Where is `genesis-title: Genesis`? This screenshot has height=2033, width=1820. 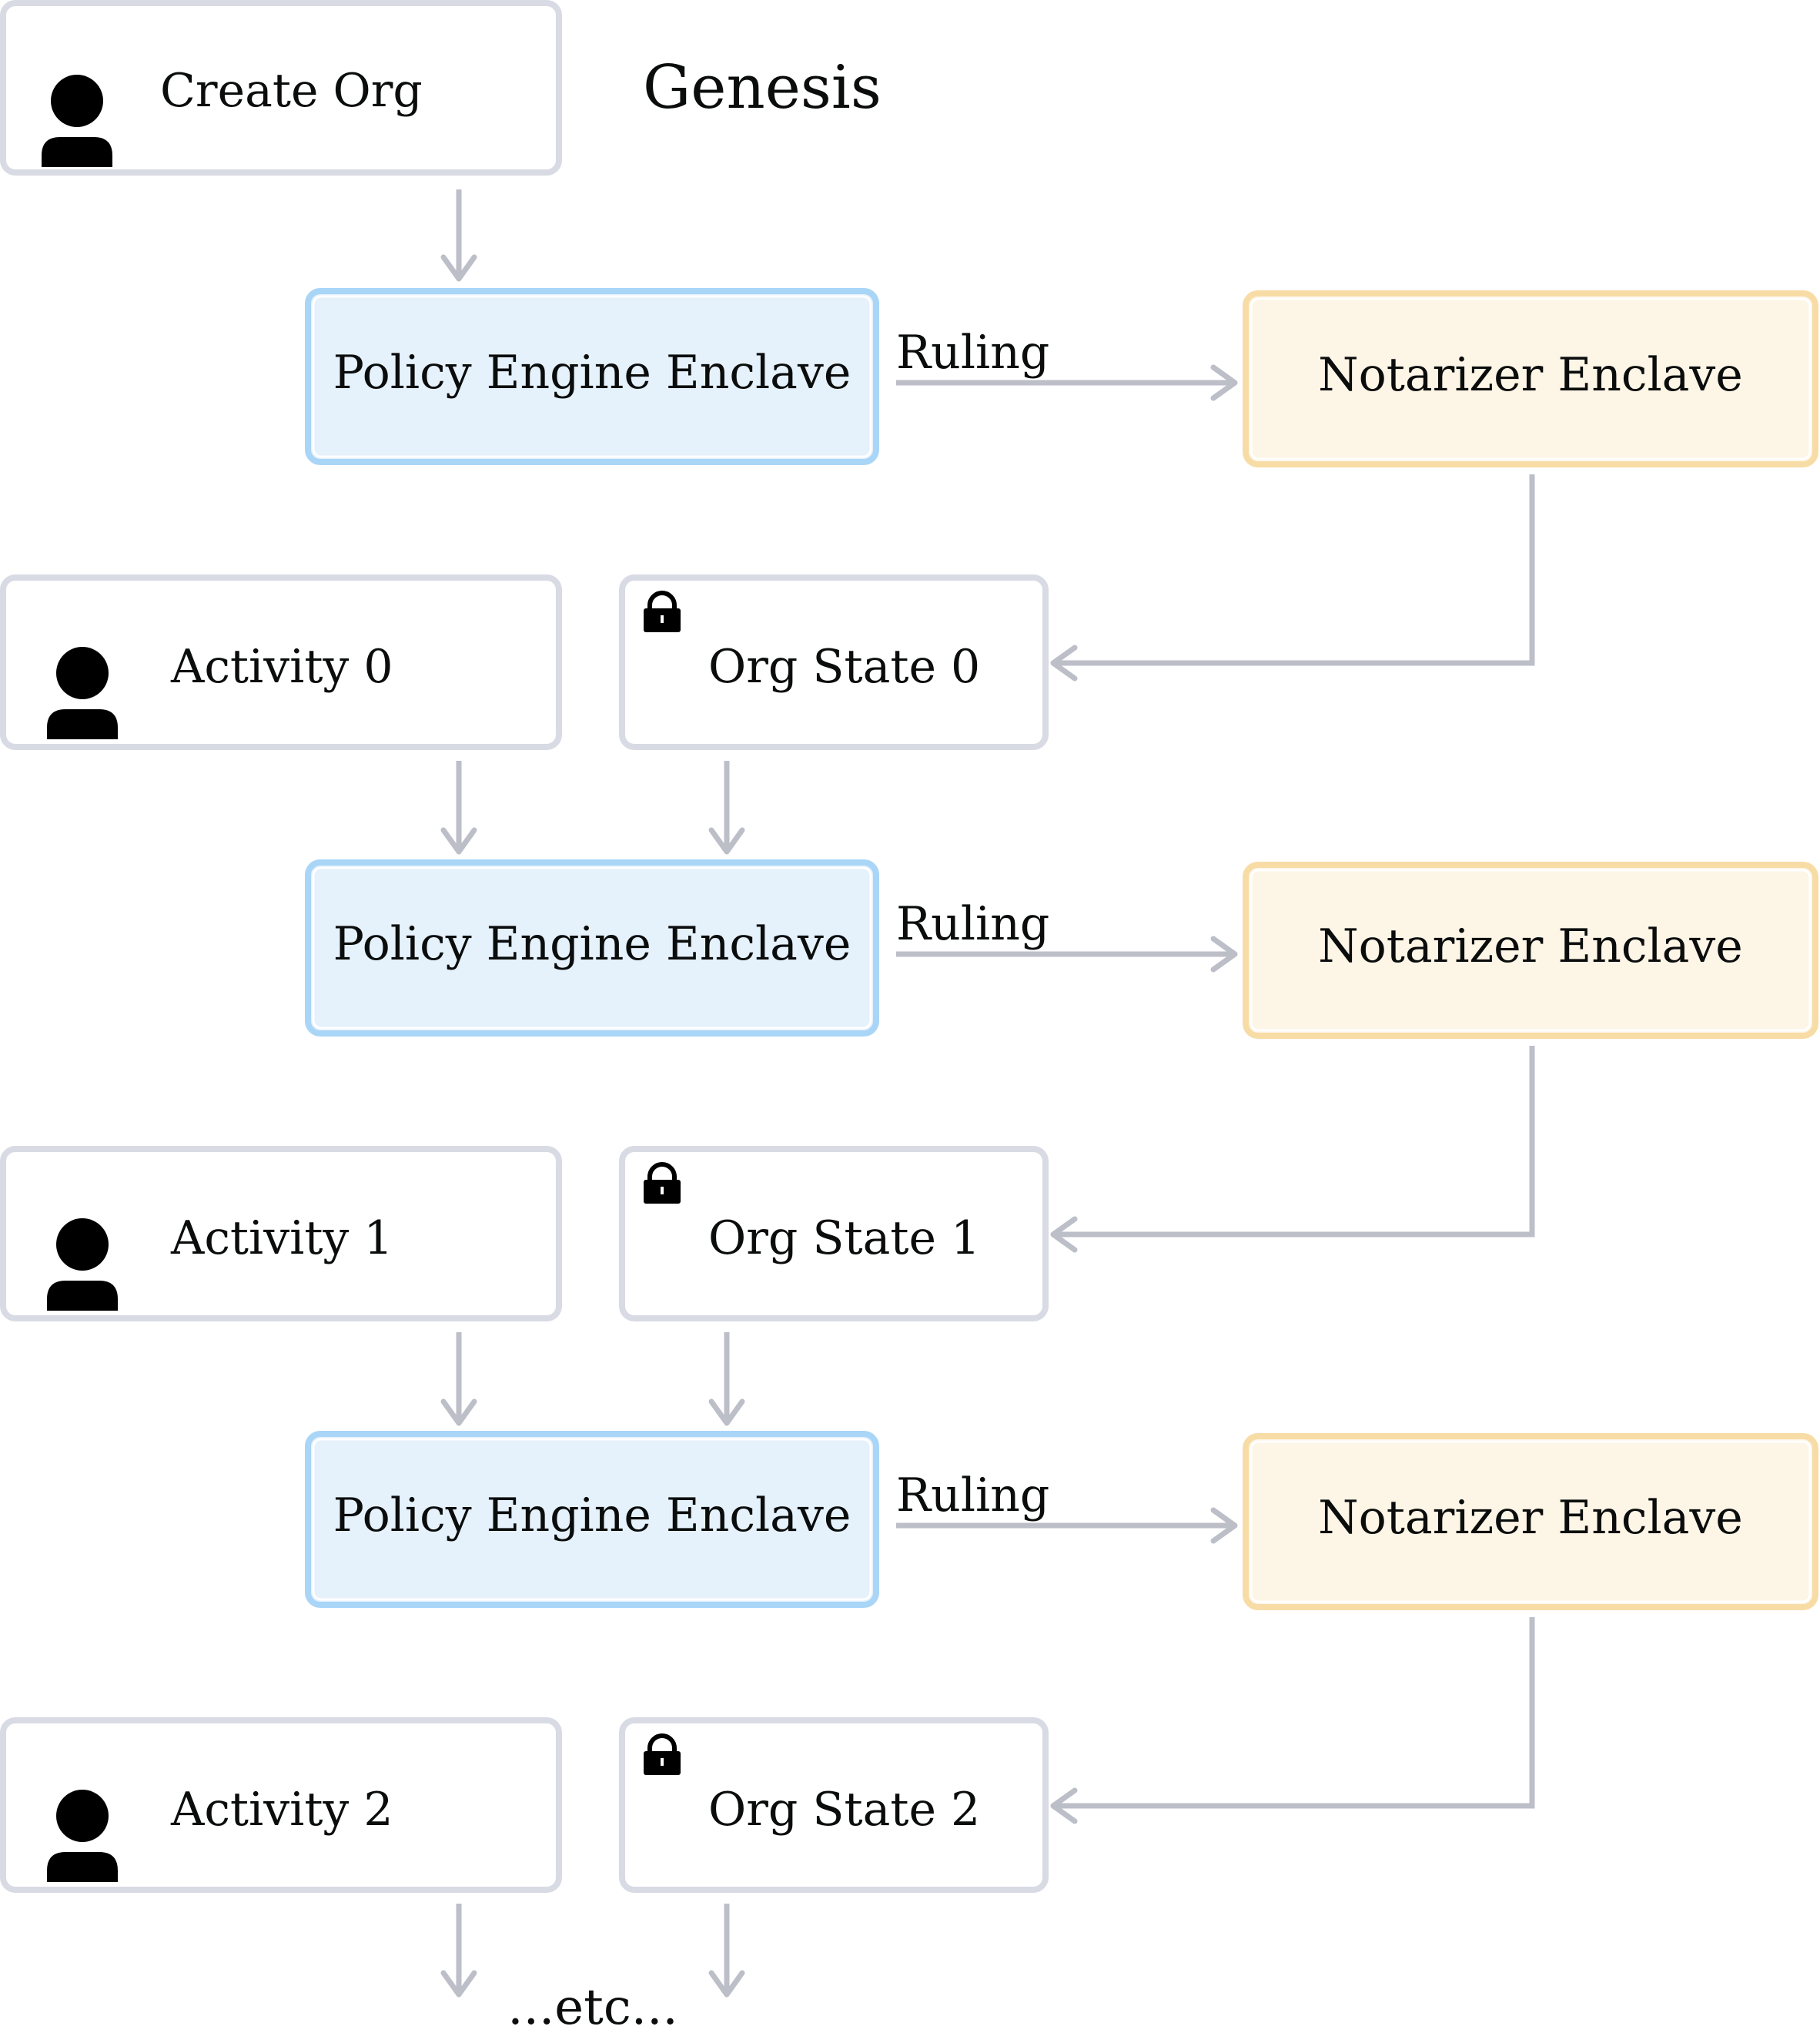 genesis-title: Genesis is located at coordinates (762, 87).